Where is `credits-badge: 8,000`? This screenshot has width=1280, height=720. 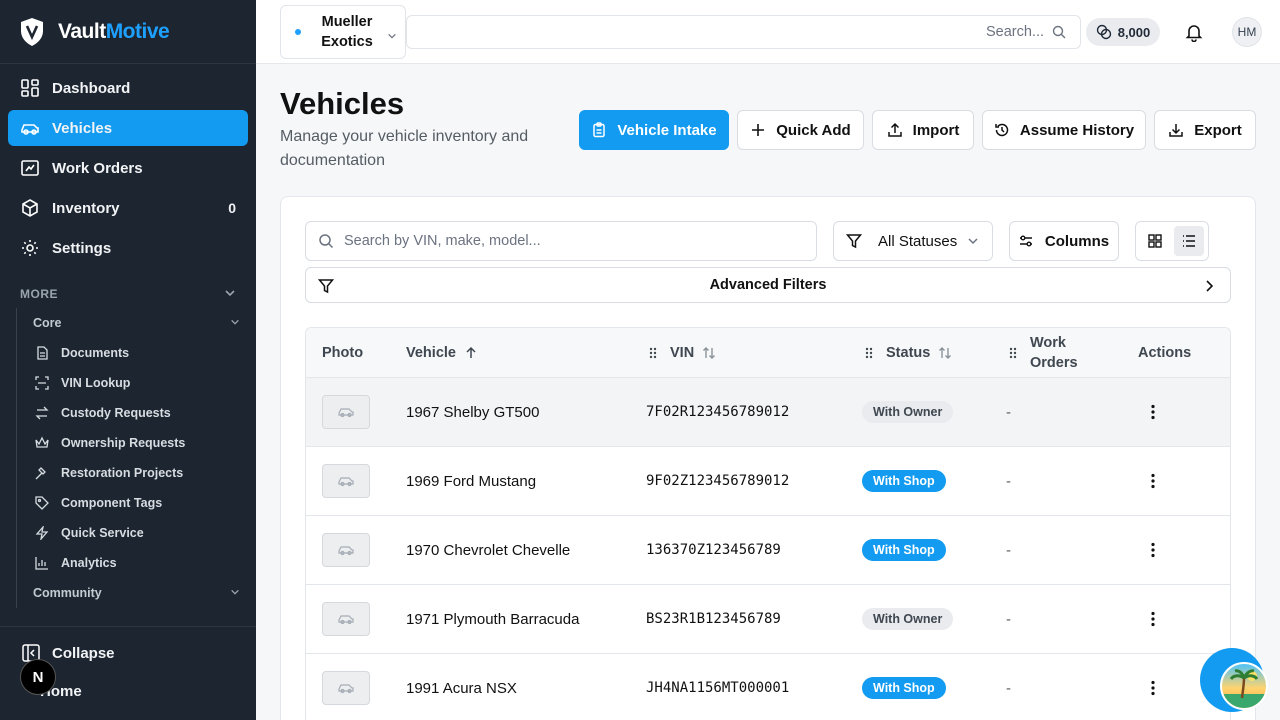 credits-badge: 8,000 is located at coordinates (1123, 32).